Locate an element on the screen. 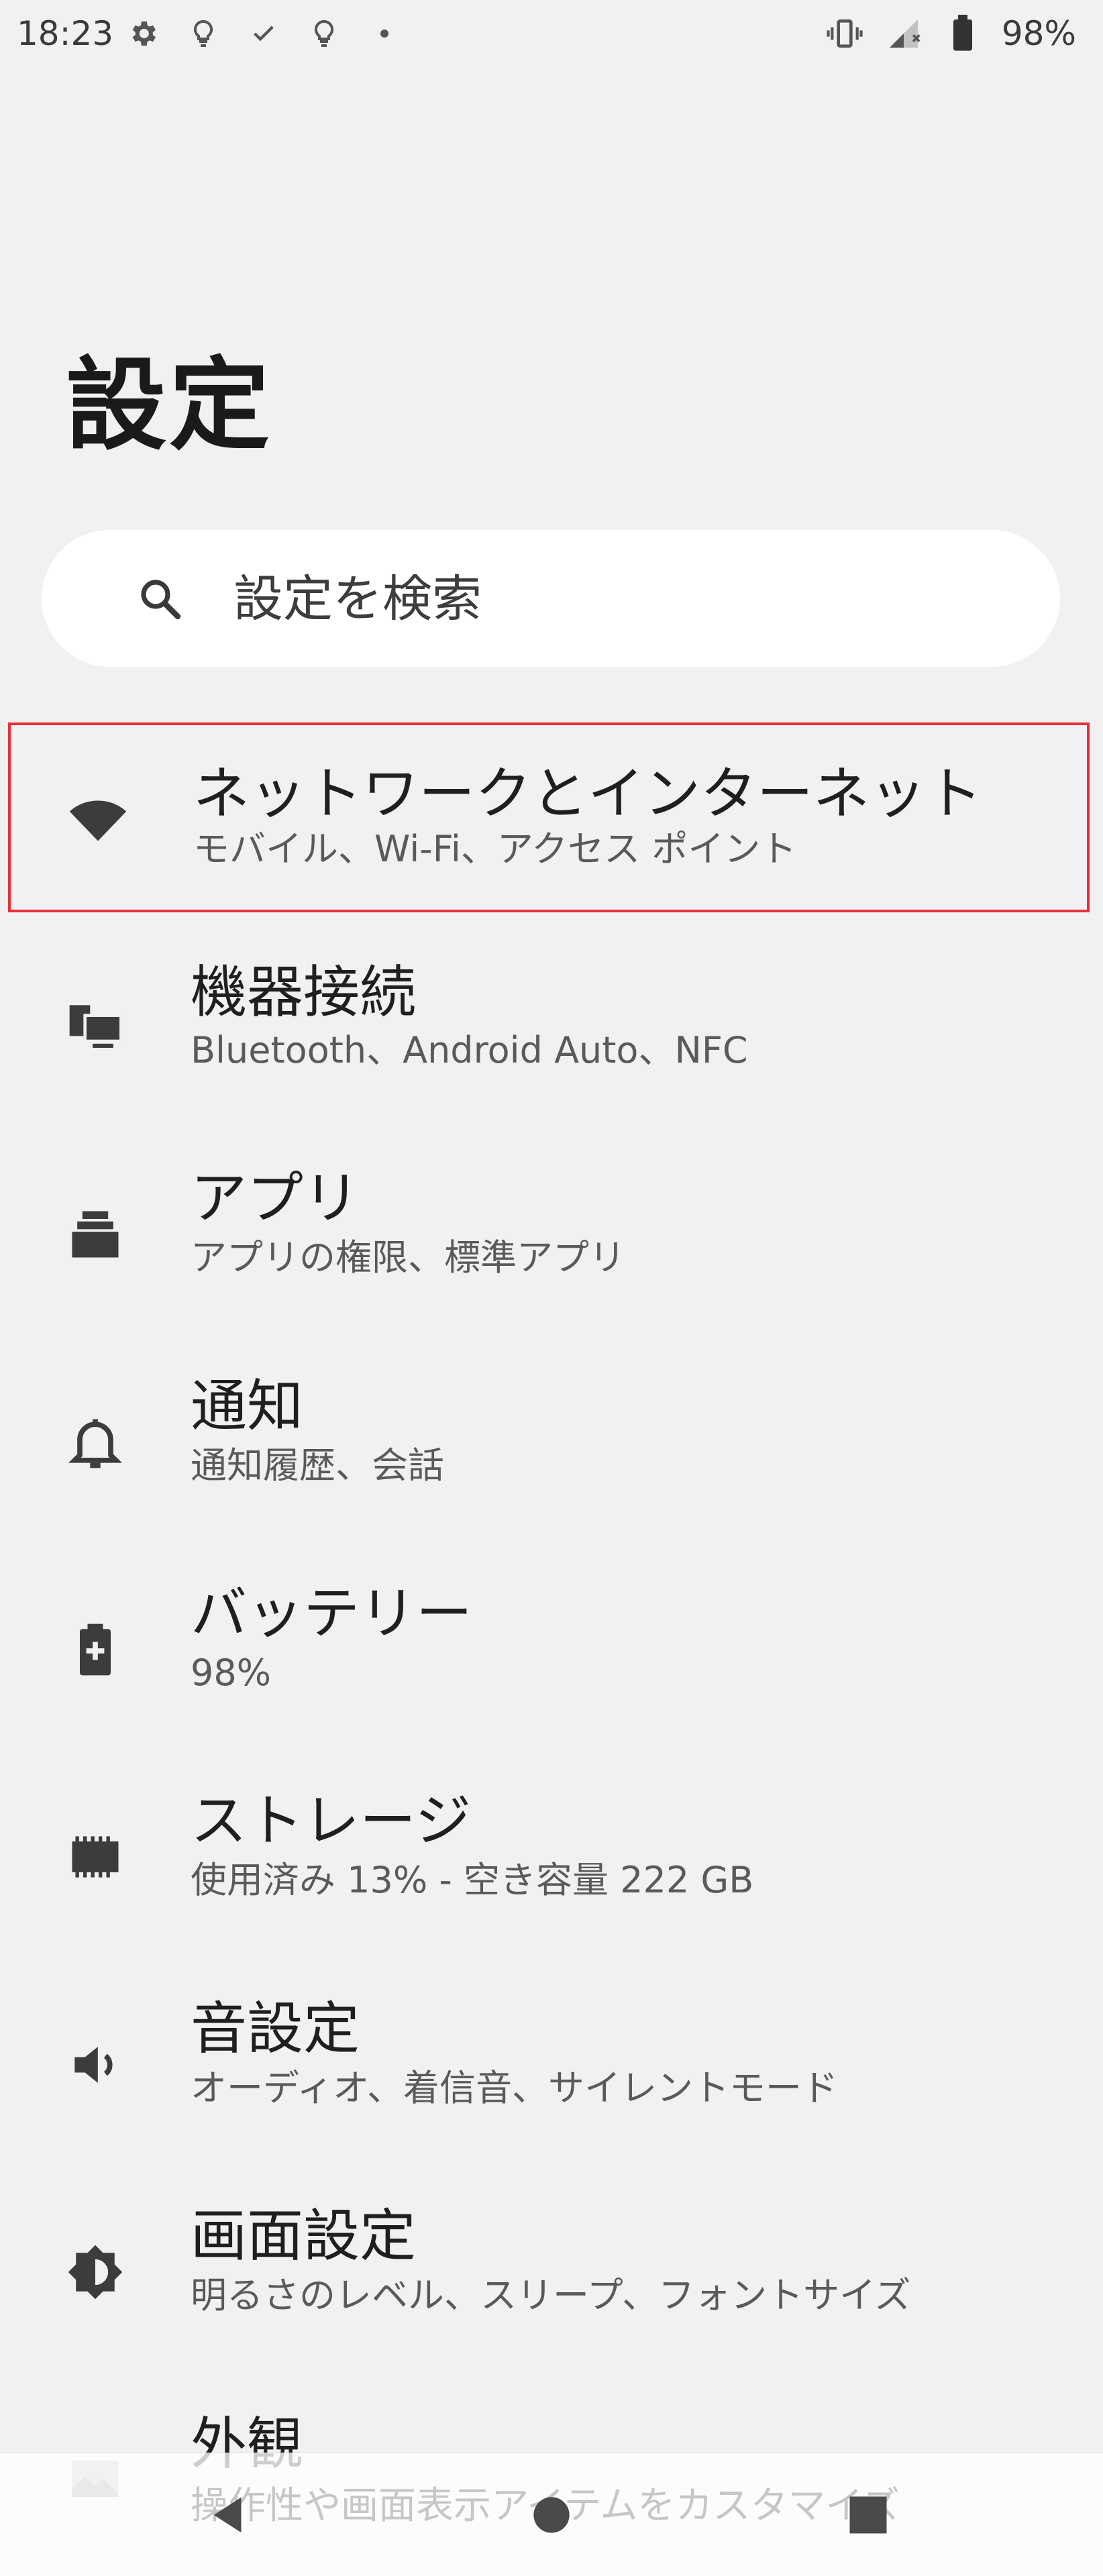 The width and height of the screenshot is (1103, 2576). item-title: 通知 is located at coordinates (247, 1406).